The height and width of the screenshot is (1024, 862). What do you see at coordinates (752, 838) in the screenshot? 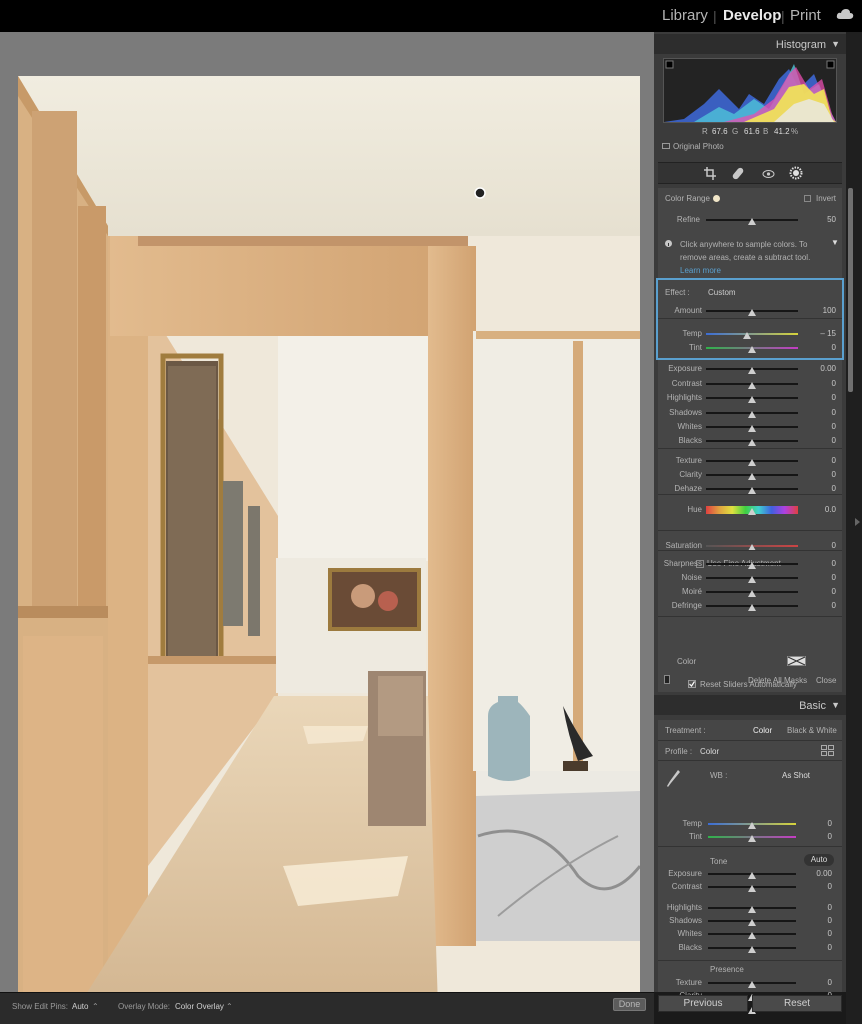
I see `basic-tint-slider-thumb` at bounding box center [752, 838].